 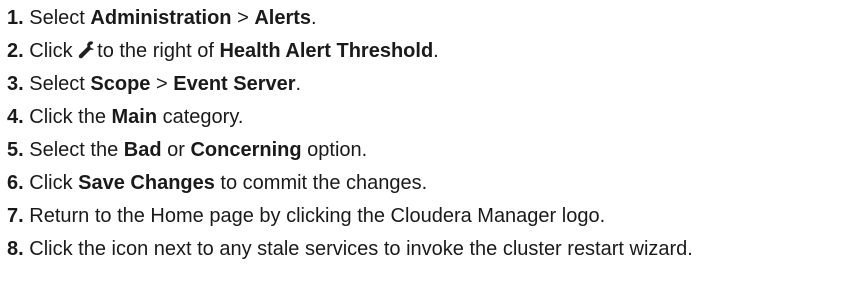 What do you see at coordinates (15, 249) in the screenshot?
I see `step-number: 8.` at bounding box center [15, 249].